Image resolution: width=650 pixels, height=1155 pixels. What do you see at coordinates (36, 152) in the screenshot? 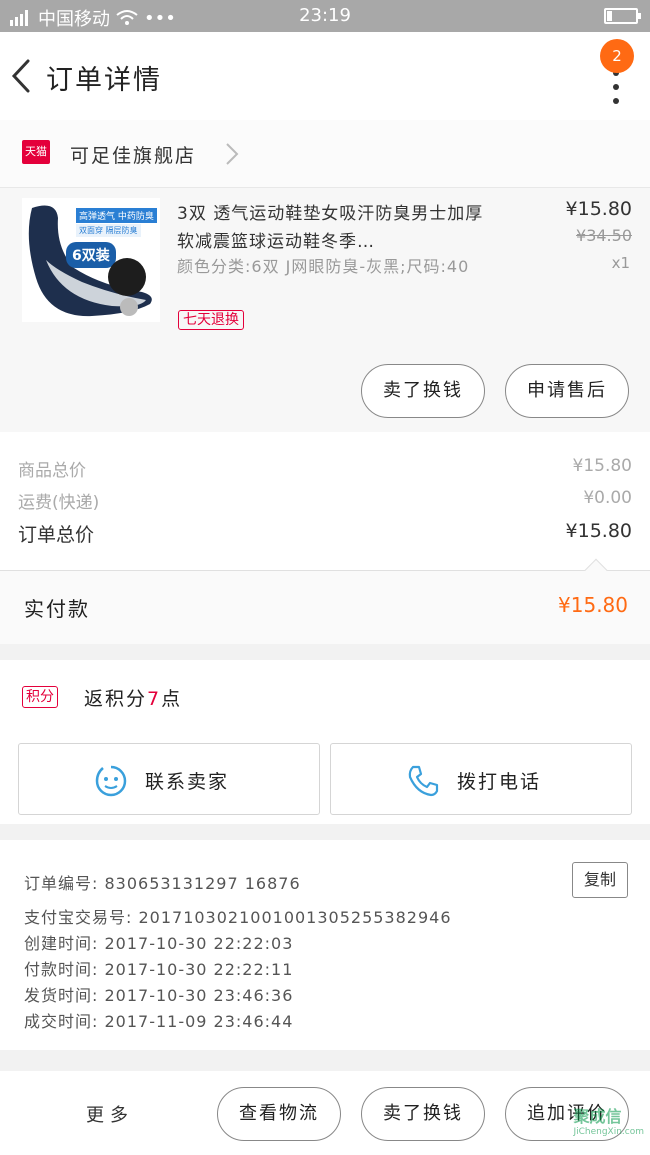
I see `tmall-logo-icon: 天猫` at bounding box center [36, 152].